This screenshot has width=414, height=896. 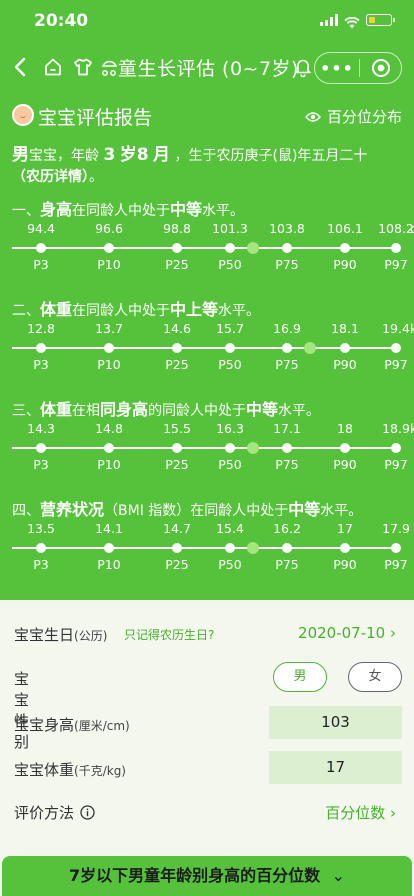 I want to click on method-value-text: 百分位数, so click(x=355, y=813).